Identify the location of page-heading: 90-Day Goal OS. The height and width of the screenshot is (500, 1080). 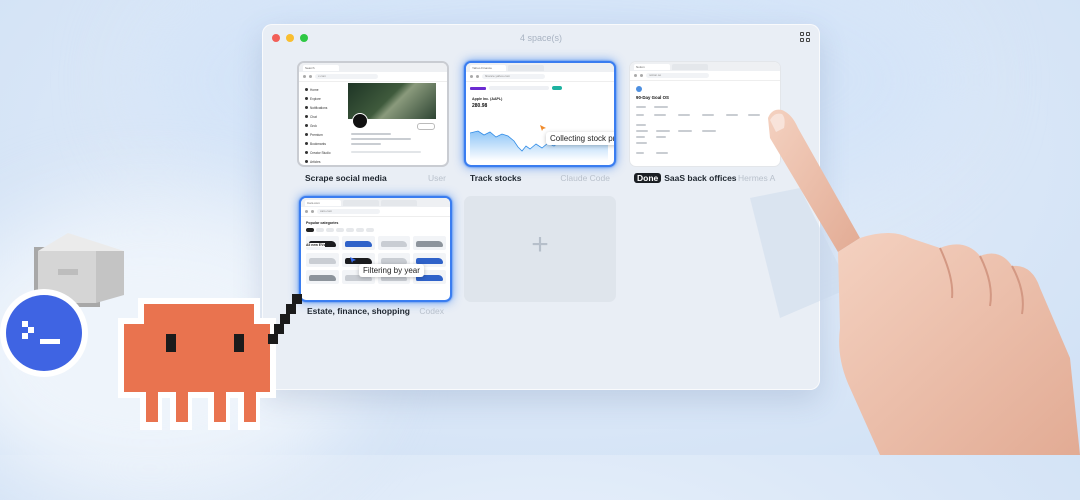
(652, 97).